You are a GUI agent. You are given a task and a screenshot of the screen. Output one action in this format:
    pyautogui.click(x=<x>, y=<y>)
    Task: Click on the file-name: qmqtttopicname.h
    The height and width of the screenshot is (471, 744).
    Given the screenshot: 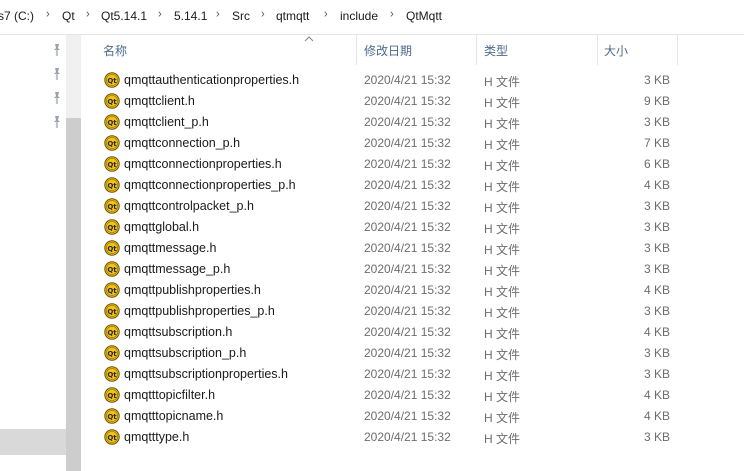 What is the action you would take?
    pyautogui.click(x=174, y=416)
    